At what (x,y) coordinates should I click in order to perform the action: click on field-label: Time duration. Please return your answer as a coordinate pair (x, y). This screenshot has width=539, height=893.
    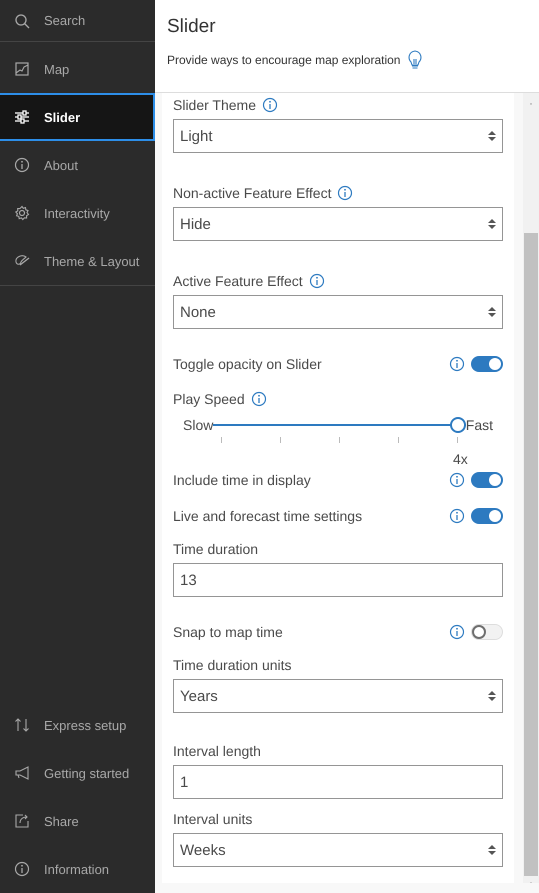
    Looking at the image, I should click on (215, 549).